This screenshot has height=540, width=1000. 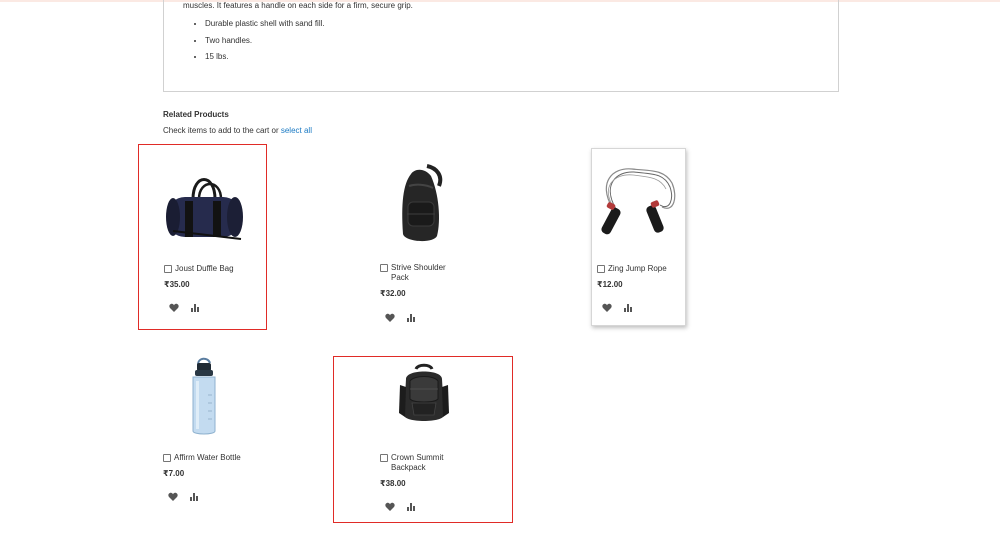 I want to click on bullet-item: 15 lbs., so click(x=265, y=57).